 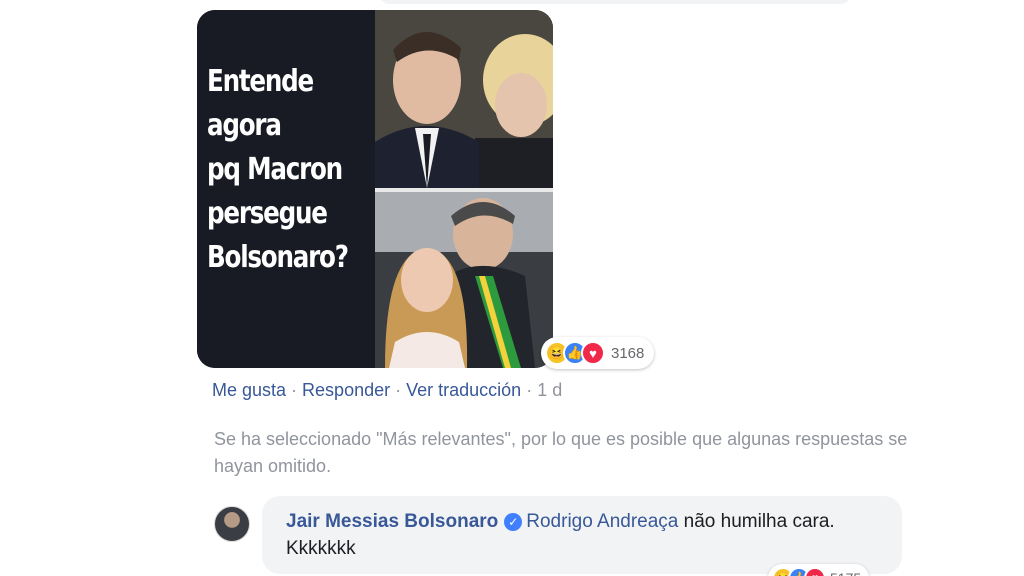 I want to click on comment-reactions-summary: 😆 👍 ♥ 3168, so click(x=598, y=353).